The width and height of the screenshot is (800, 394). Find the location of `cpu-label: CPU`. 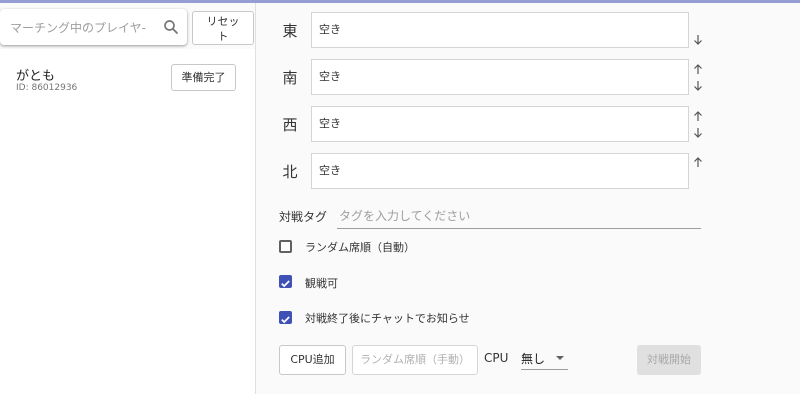

cpu-label: CPU is located at coordinates (496, 358).